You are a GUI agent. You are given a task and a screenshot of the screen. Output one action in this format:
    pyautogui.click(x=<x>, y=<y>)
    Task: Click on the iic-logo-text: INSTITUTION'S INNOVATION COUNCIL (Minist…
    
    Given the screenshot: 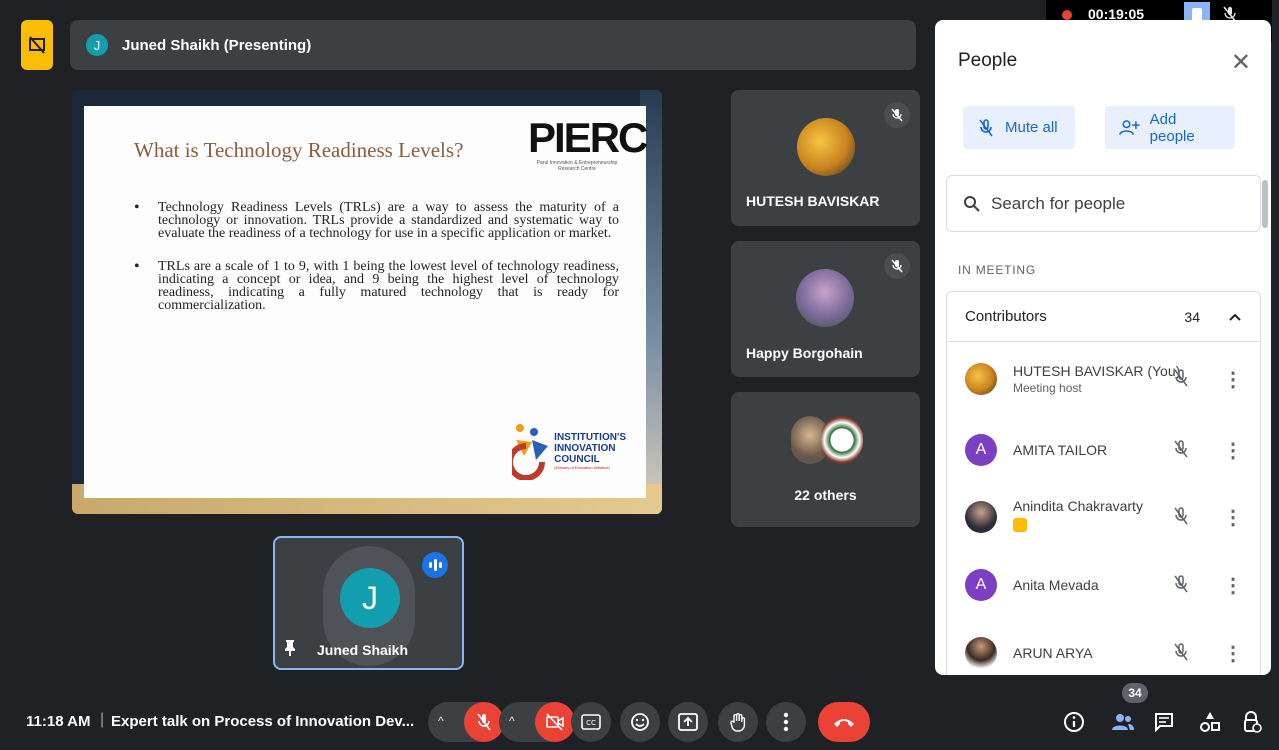 What is the action you would take?
    pyautogui.click(x=590, y=451)
    